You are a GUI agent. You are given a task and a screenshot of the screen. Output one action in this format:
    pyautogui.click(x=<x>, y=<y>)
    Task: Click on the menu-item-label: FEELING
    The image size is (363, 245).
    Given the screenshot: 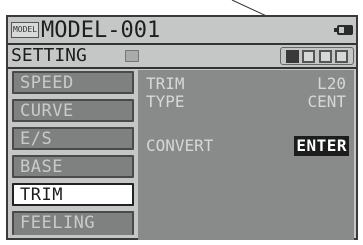 What is the action you would take?
    pyautogui.click(x=58, y=223)
    